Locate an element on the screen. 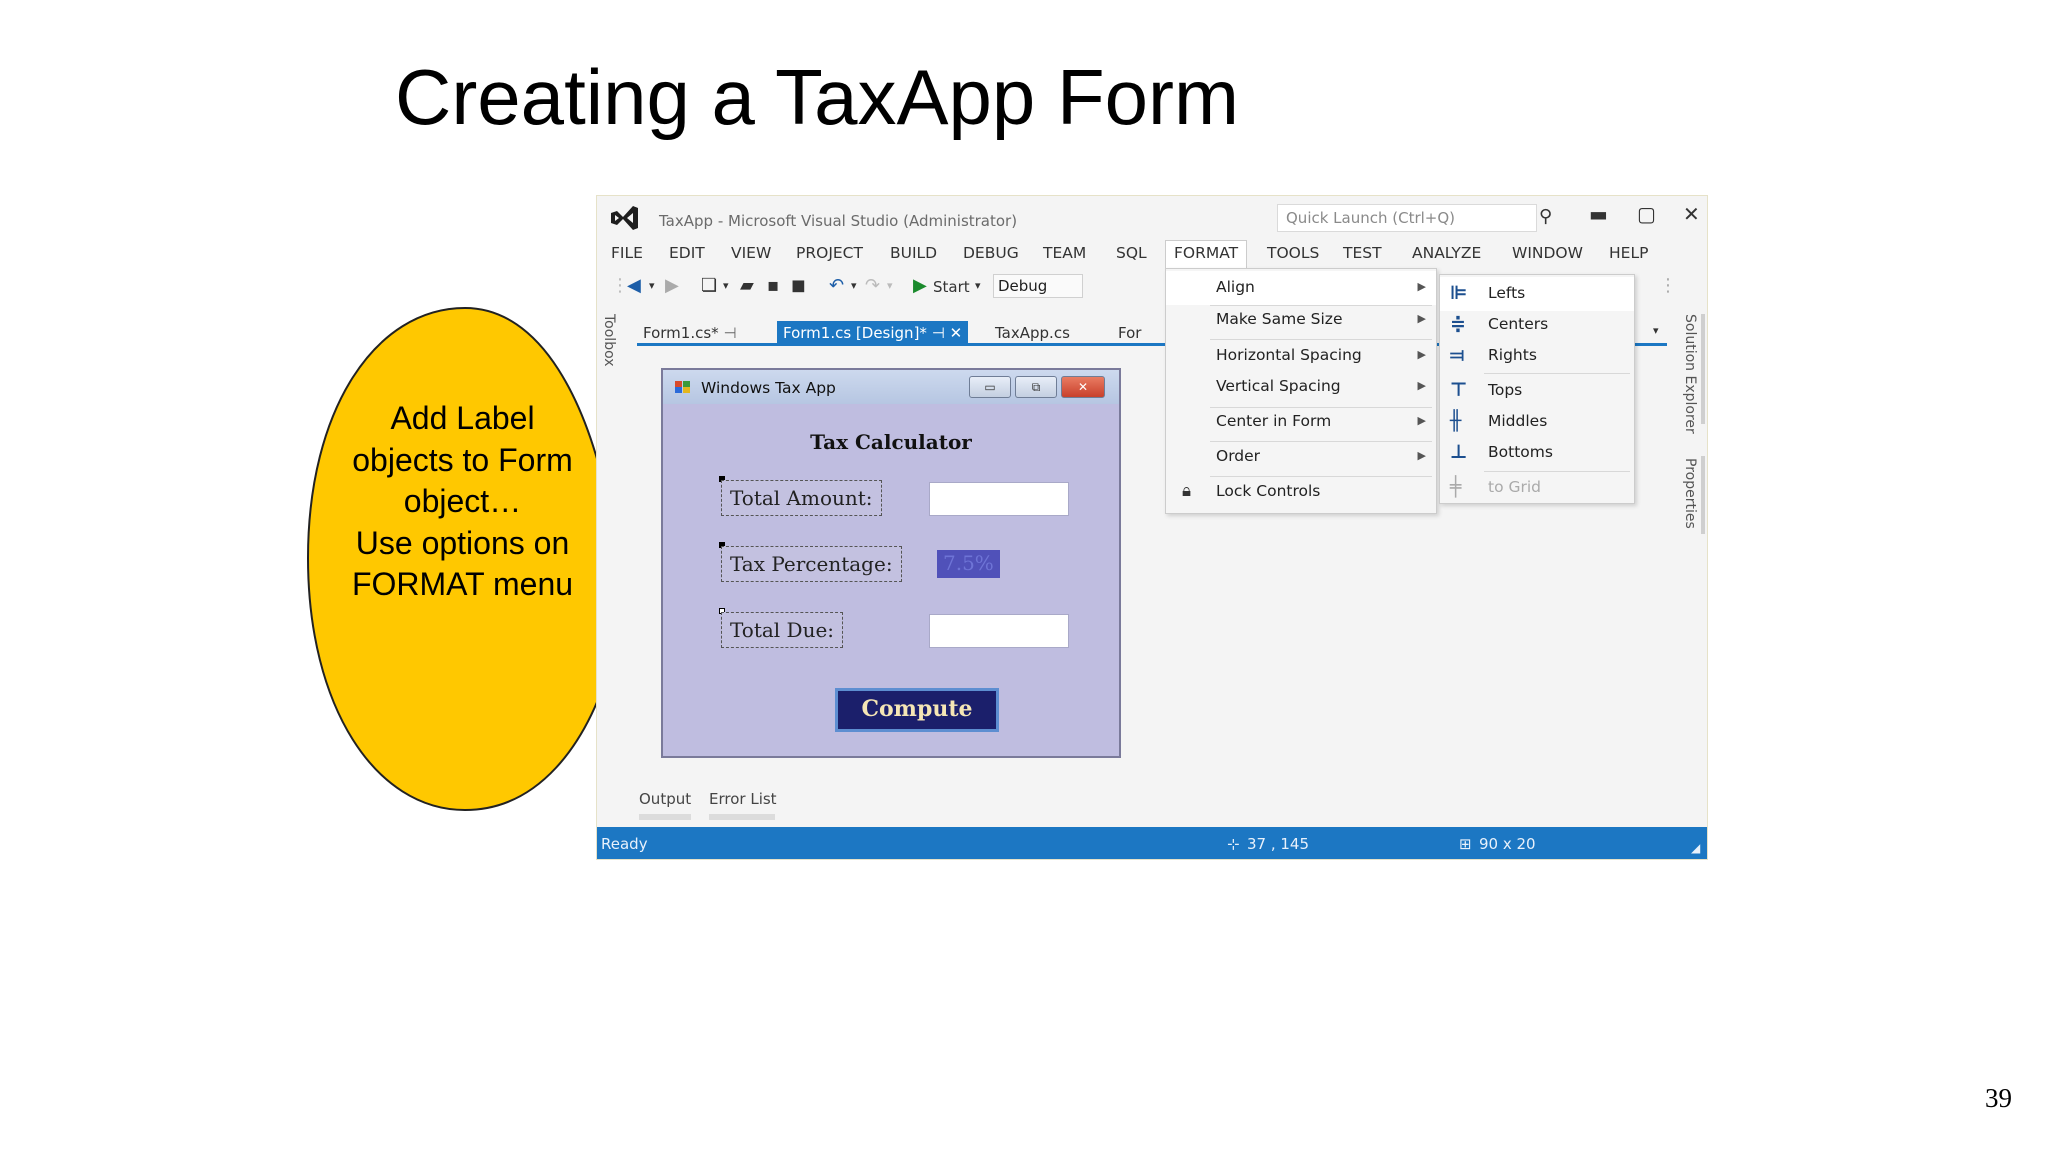  format-menu-horizontal-spacing: Horizontal Spacing ▶ is located at coordinates (1301, 356).